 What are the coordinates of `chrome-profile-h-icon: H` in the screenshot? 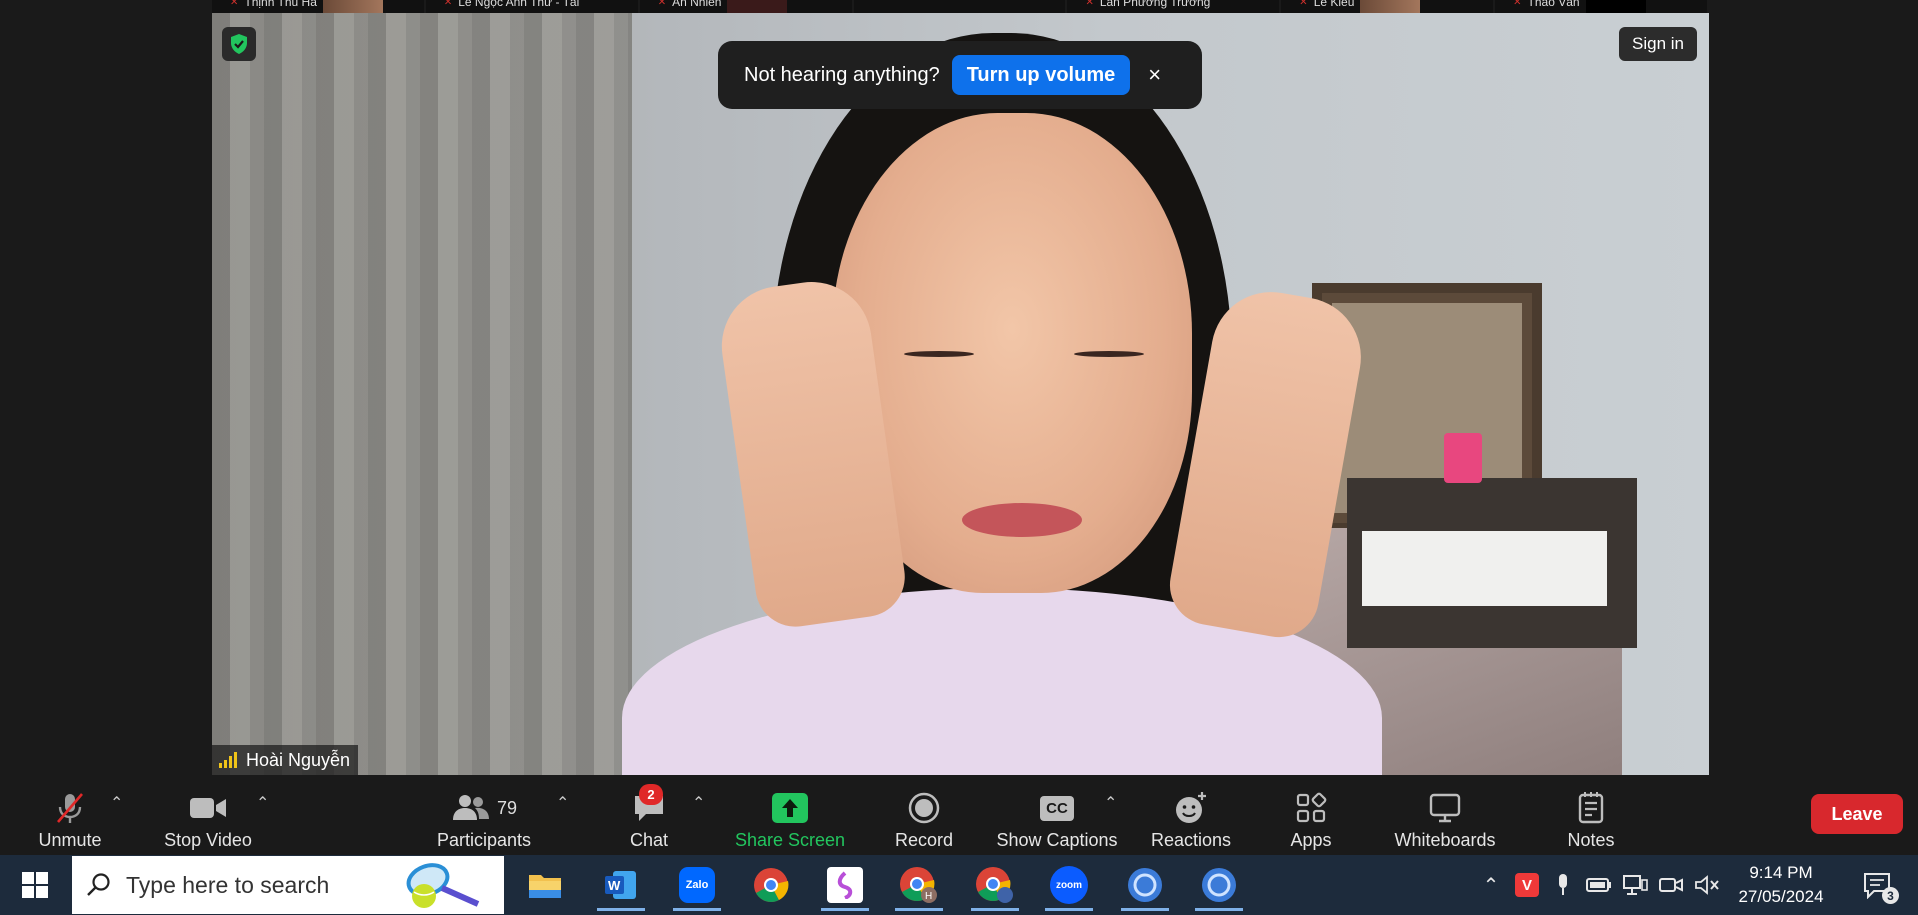 It's located at (919, 885).